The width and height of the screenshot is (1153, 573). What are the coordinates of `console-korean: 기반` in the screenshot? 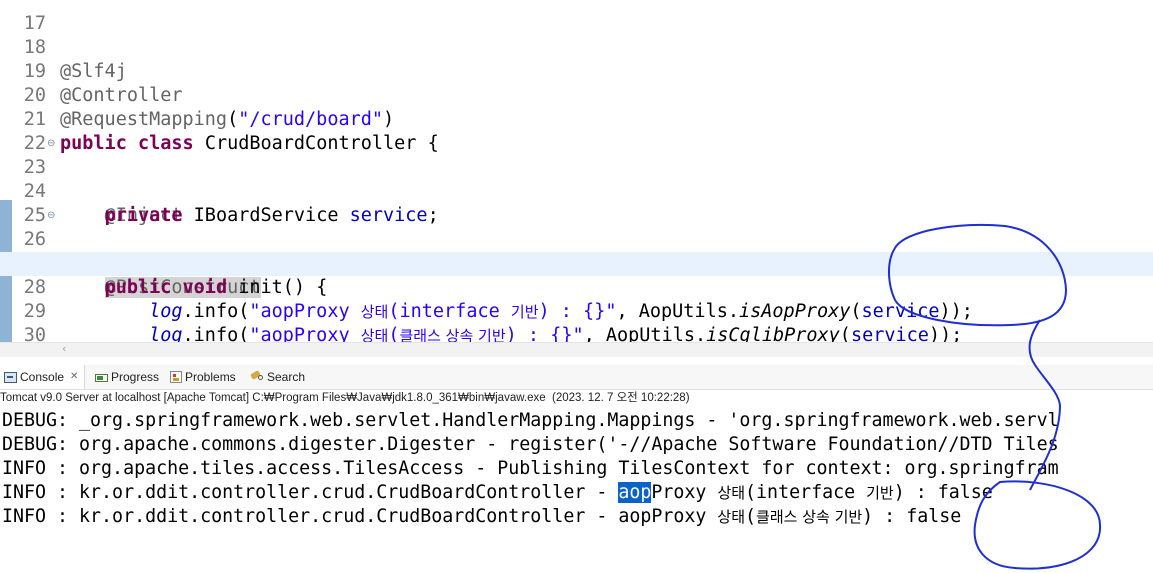 It's located at (880, 493).